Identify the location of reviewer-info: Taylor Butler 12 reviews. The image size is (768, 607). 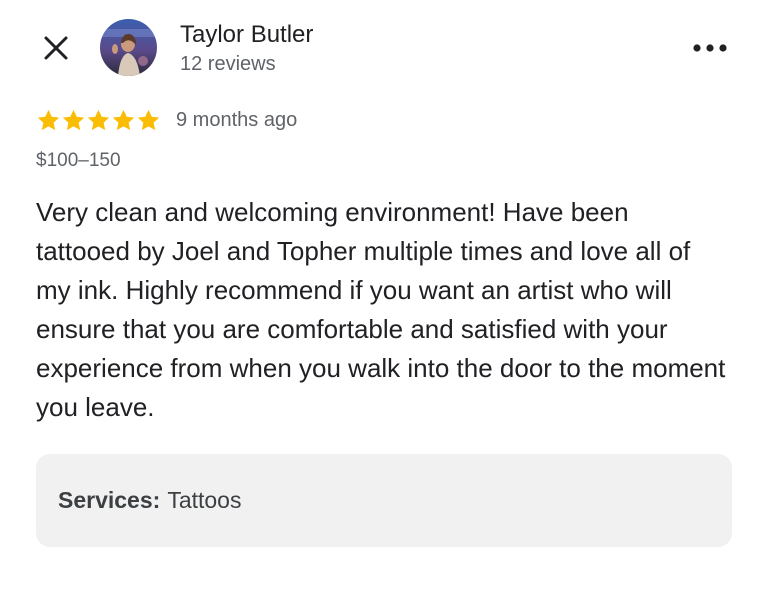
(246, 48).